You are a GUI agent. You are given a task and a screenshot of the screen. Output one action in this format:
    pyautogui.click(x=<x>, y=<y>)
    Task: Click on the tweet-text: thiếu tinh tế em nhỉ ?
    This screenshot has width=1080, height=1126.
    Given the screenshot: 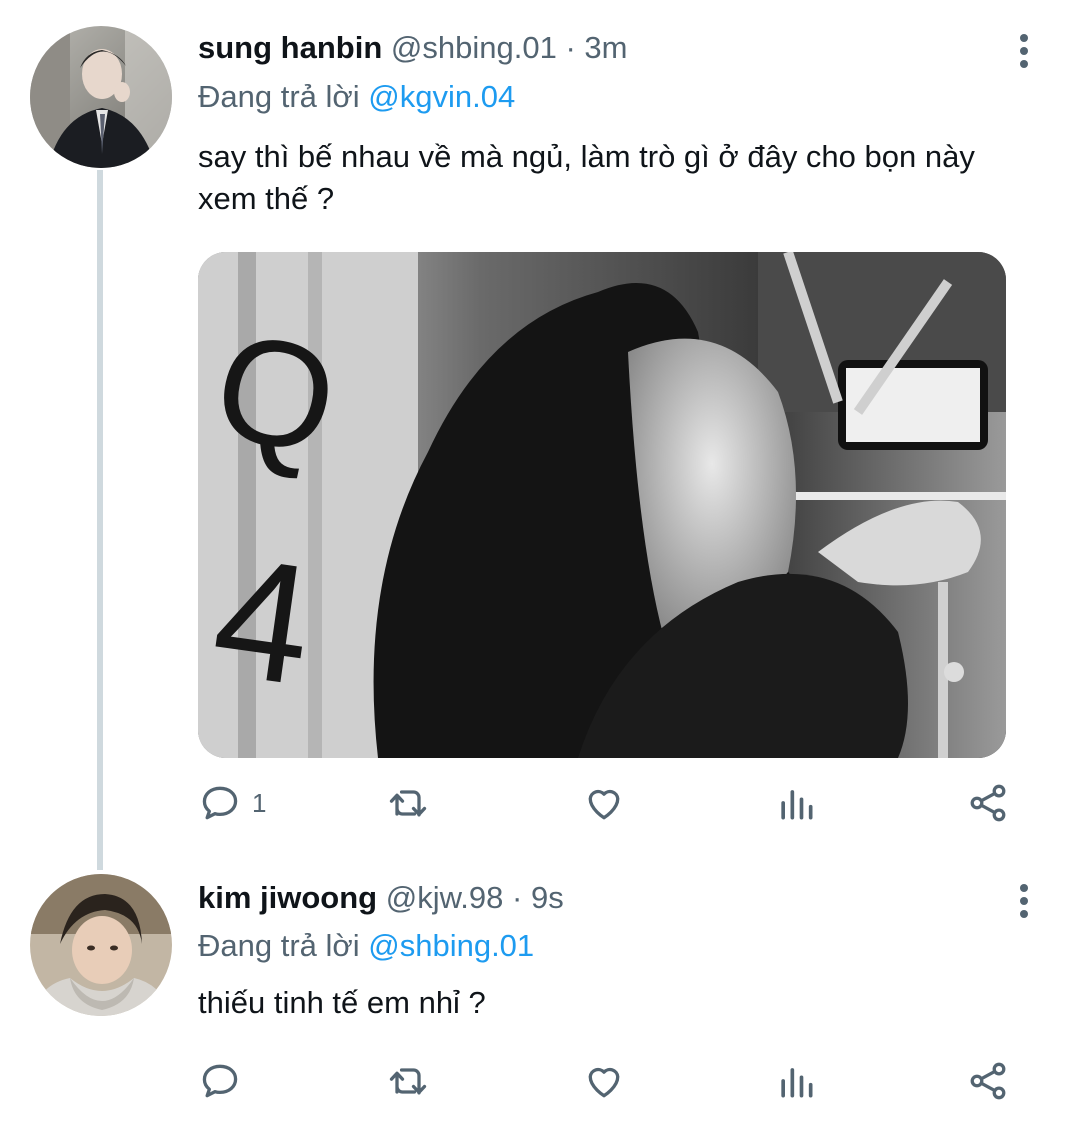 What is the action you would take?
    pyautogui.click(x=342, y=1002)
    